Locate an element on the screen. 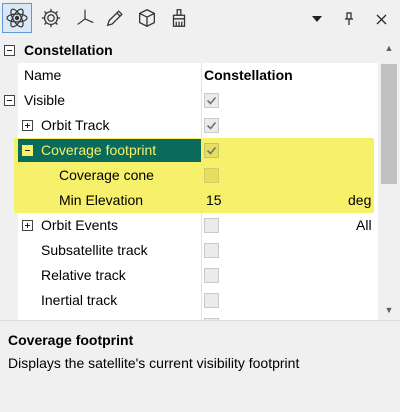  coverage-cone-checkbox is located at coordinates (211, 175).